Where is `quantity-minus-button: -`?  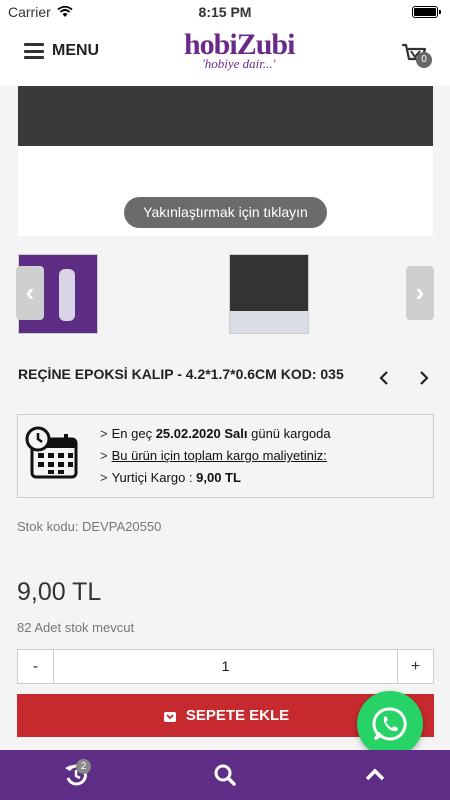
quantity-minus-button: - is located at coordinates (36, 666).